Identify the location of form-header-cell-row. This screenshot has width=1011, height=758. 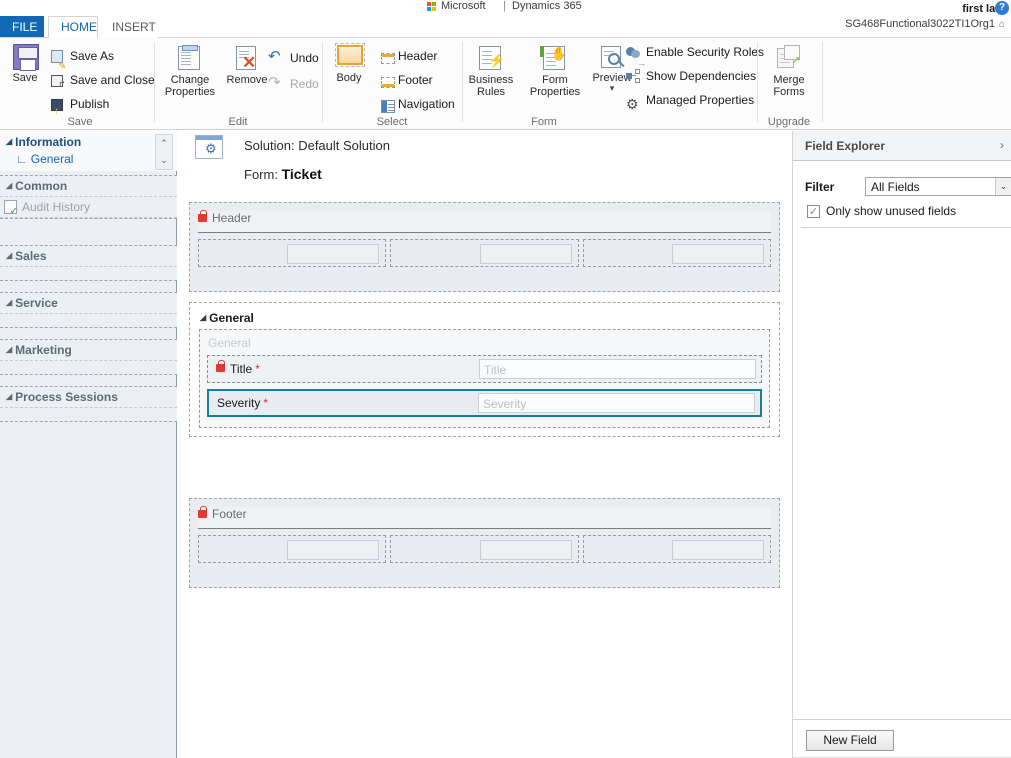
(484, 253).